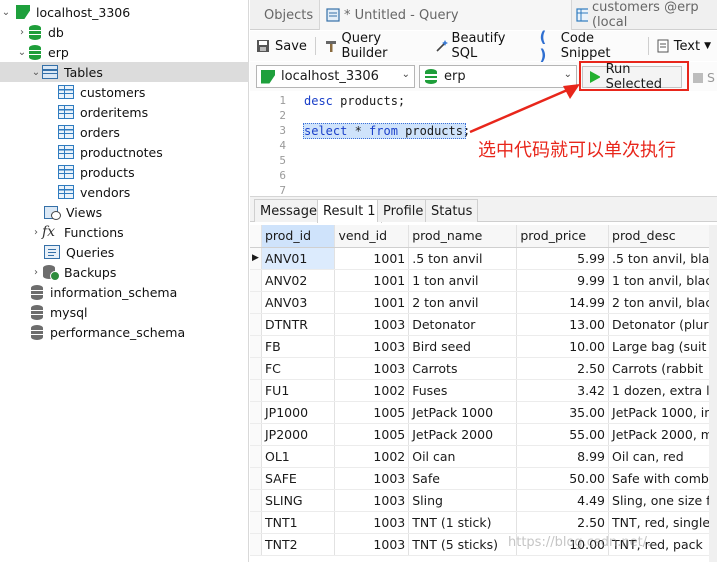 The image size is (717, 562). What do you see at coordinates (373, 46) in the screenshot?
I see `query-builder-button: Query Builder` at bounding box center [373, 46].